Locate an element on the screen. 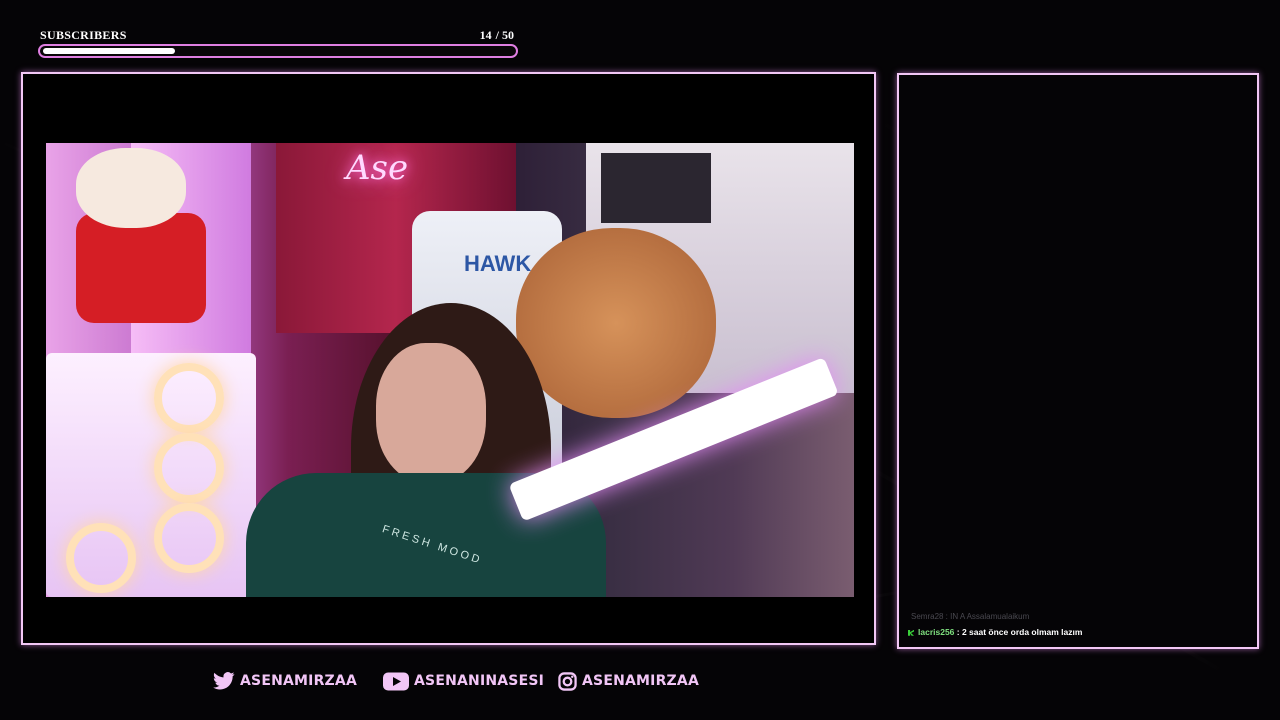 This screenshot has height=720, width=1280. chat-text: : 2 saat önce orda olmam lazım is located at coordinates (1018, 632).